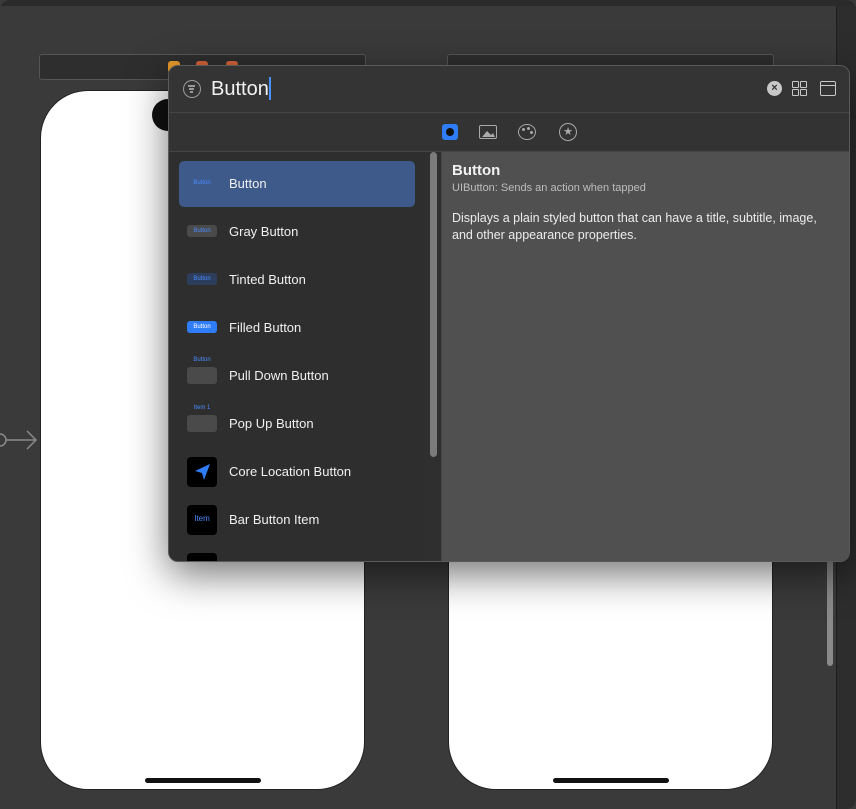 The height and width of the screenshot is (809, 856). Describe the element at coordinates (461, 89) in the screenshot. I see `library-search-input` at that location.